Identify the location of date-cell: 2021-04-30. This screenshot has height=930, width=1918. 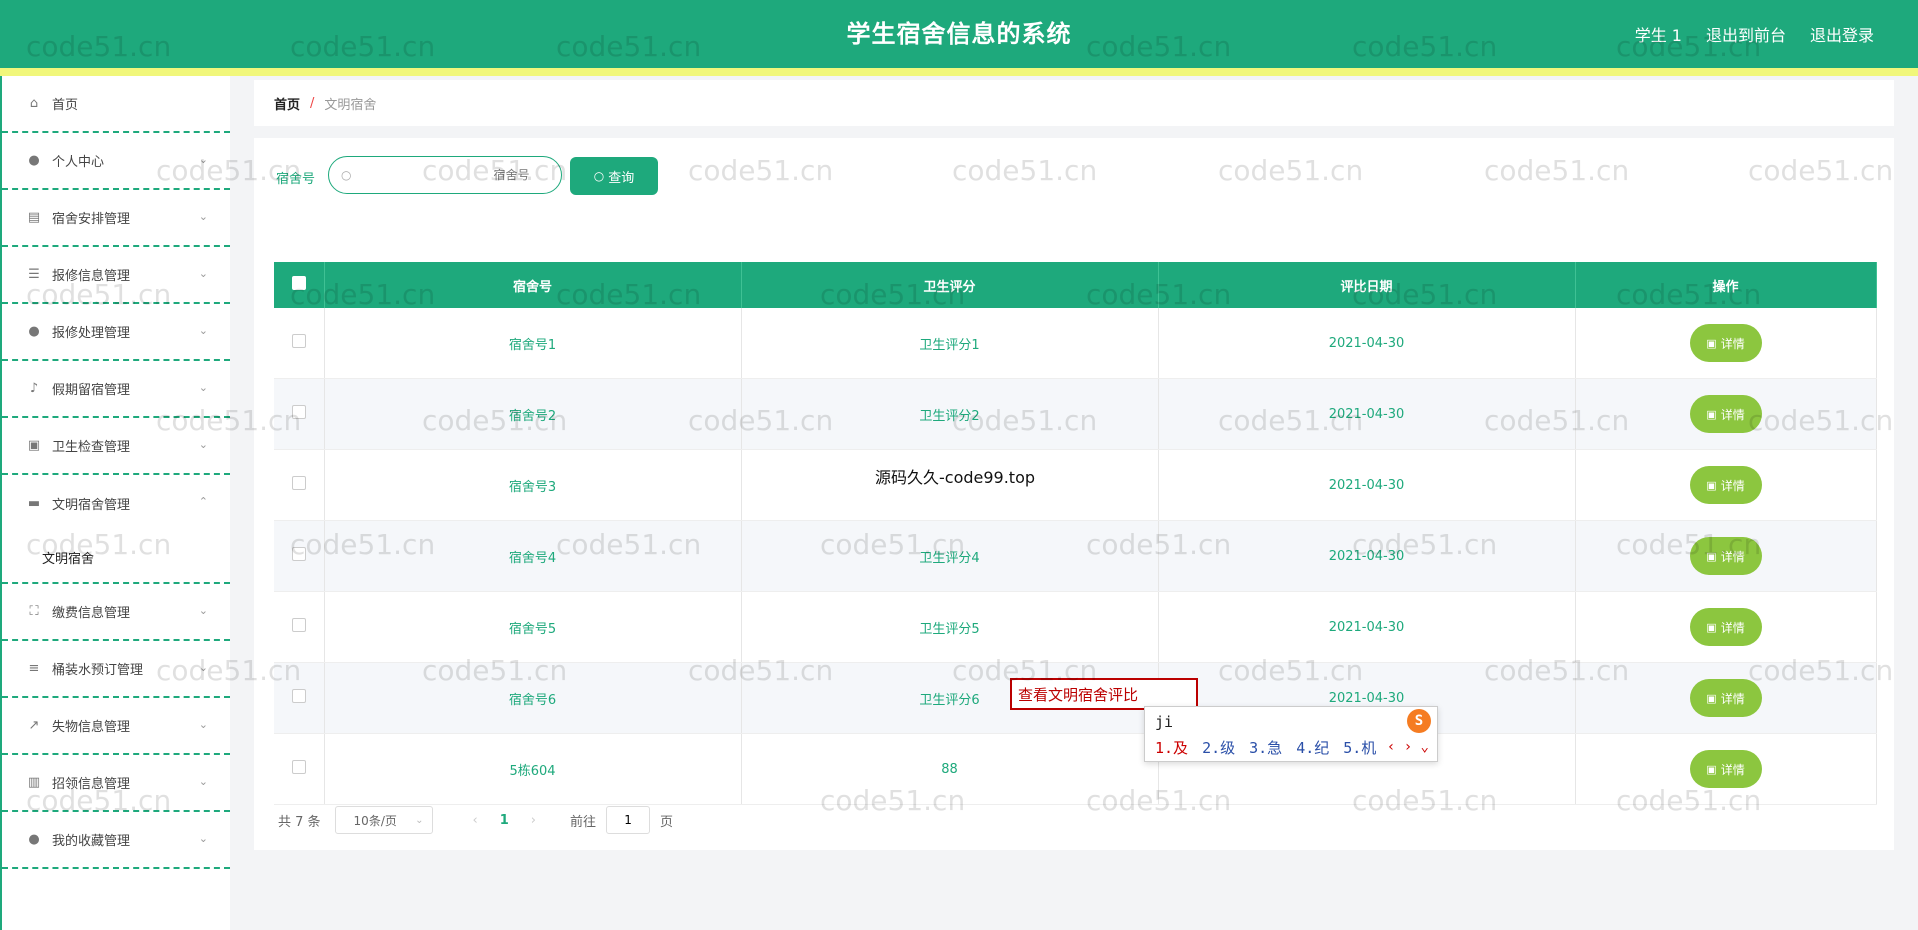
(1367, 485).